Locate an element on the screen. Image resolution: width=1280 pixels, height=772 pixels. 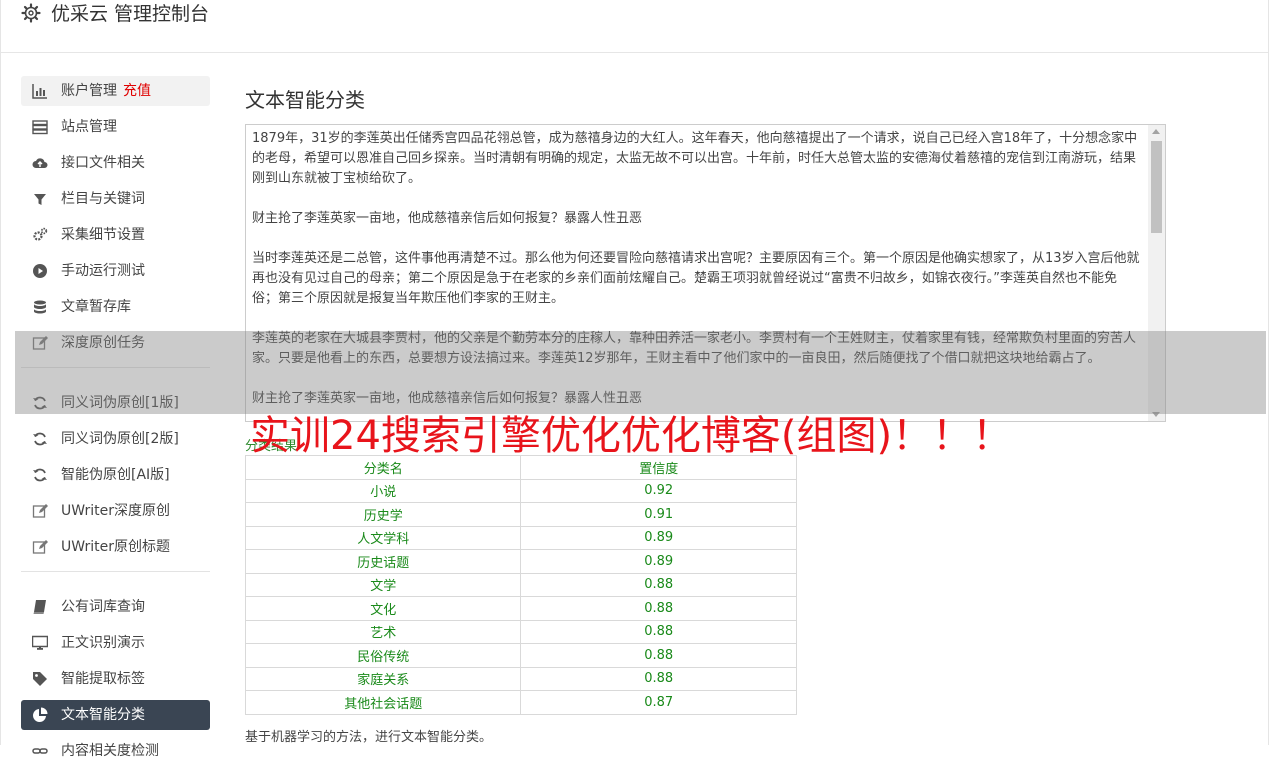
category-cell: 文学 is located at coordinates (383, 584).